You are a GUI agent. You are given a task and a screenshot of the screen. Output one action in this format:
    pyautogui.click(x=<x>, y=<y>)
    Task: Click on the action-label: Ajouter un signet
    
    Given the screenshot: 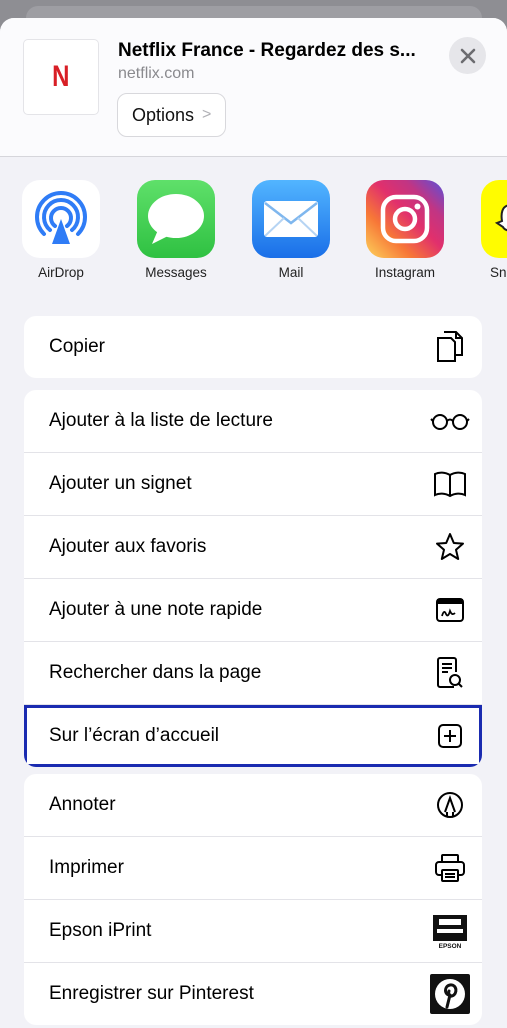 What is the action you would take?
    pyautogui.click(x=120, y=483)
    